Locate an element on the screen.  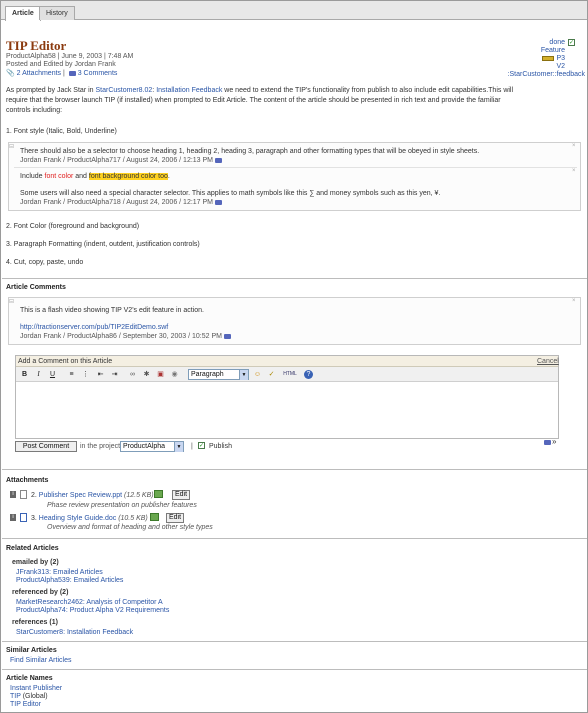
list-item-font-style: 1. Font style (Italic, Bold, Underline) is located at coordinates (61, 131).